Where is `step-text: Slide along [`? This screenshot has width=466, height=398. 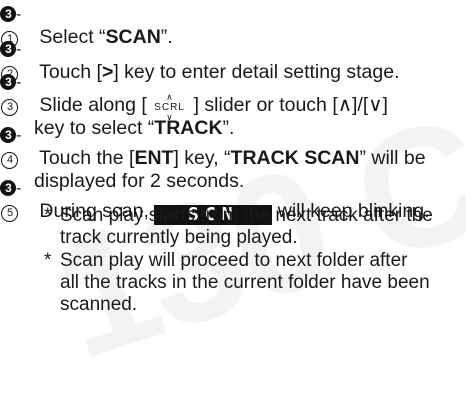
step-text: Slide along [ is located at coordinates (93, 105).